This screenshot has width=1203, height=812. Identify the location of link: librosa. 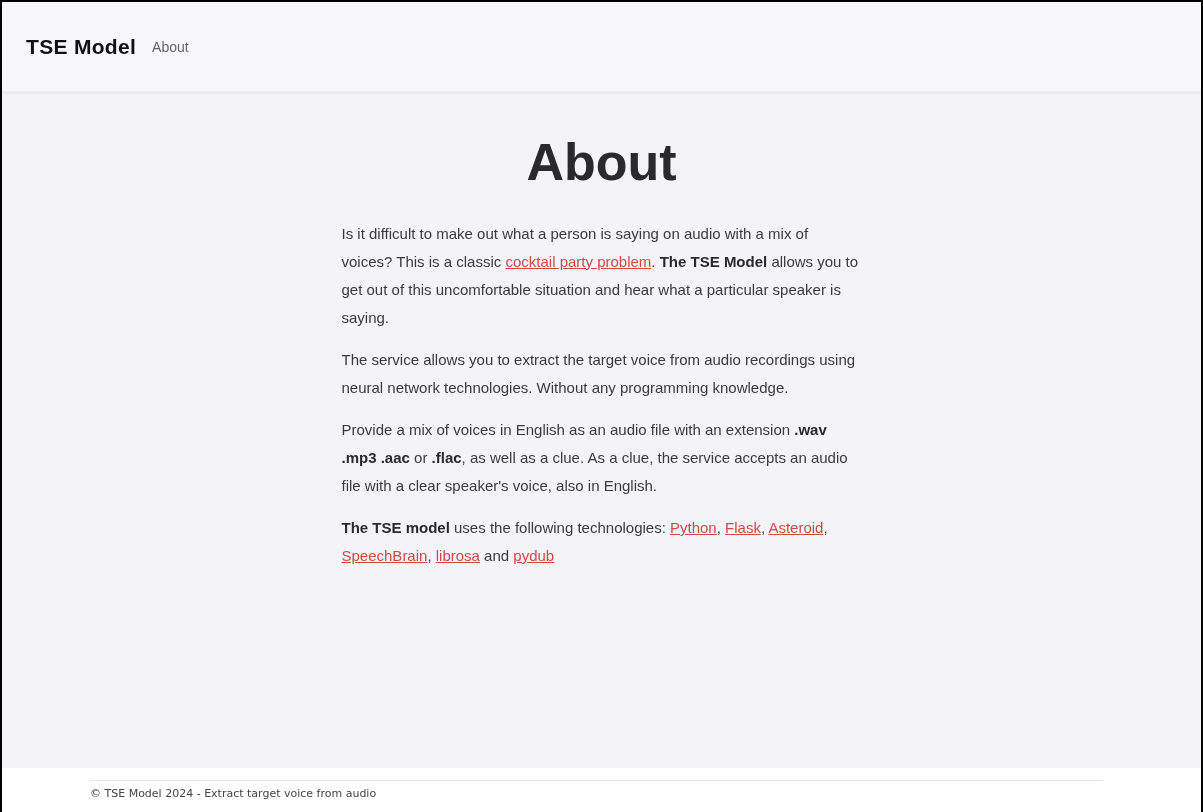
(457, 555).